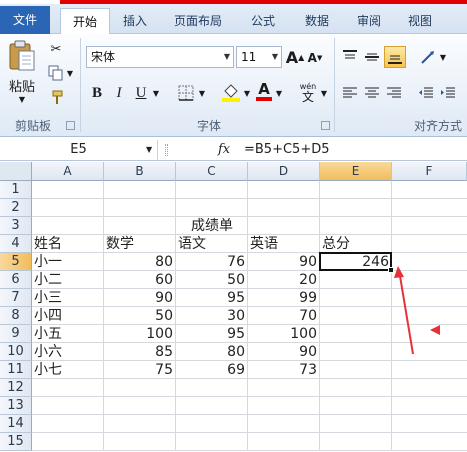 This screenshot has width=467, height=452. What do you see at coordinates (395, 57) in the screenshot?
I see `align-bottom-button` at bounding box center [395, 57].